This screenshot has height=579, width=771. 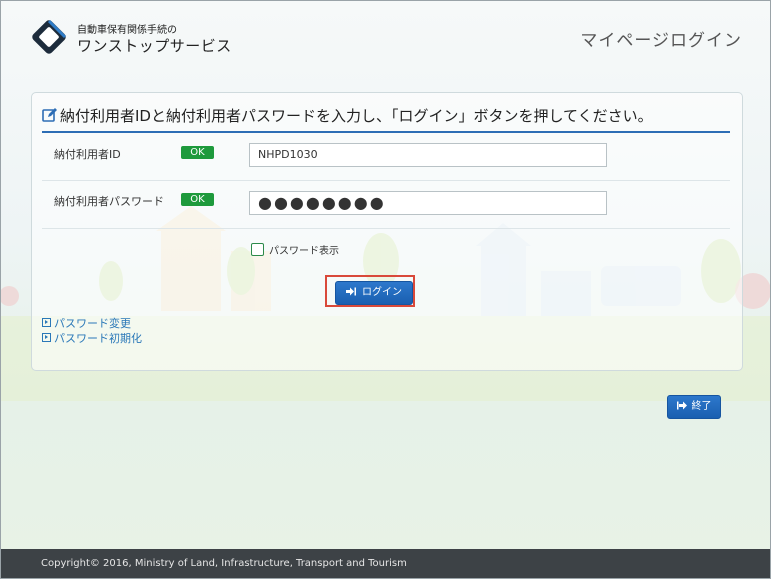 What do you see at coordinates (127, 30) in the screenshot?
I see `brand-subtitle: 自動車保有関係手続の` at bounding box center [127, 30].